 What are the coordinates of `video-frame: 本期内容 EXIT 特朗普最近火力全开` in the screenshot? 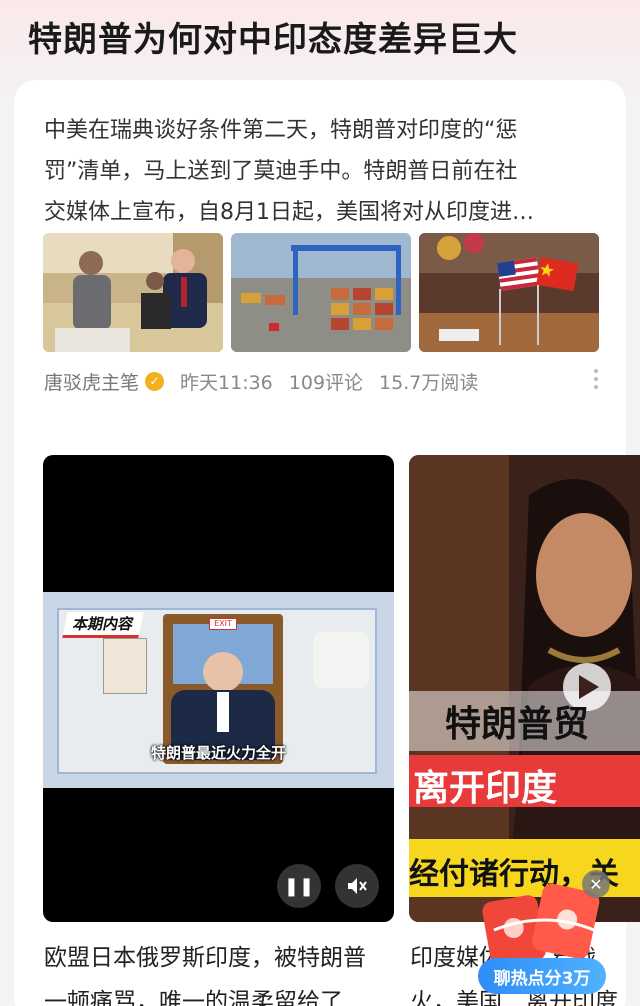 It's located at (218, 690).